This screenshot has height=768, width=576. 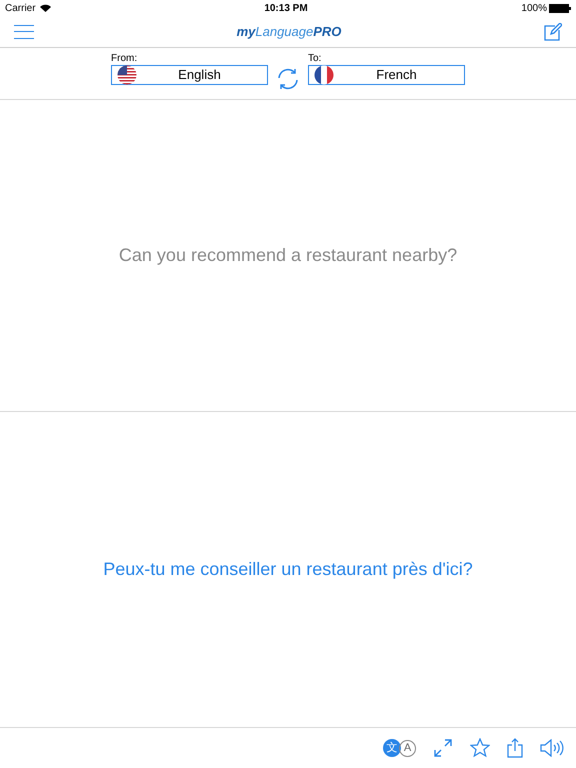 I want to click on swap-icon, so click(x=288, y=79).